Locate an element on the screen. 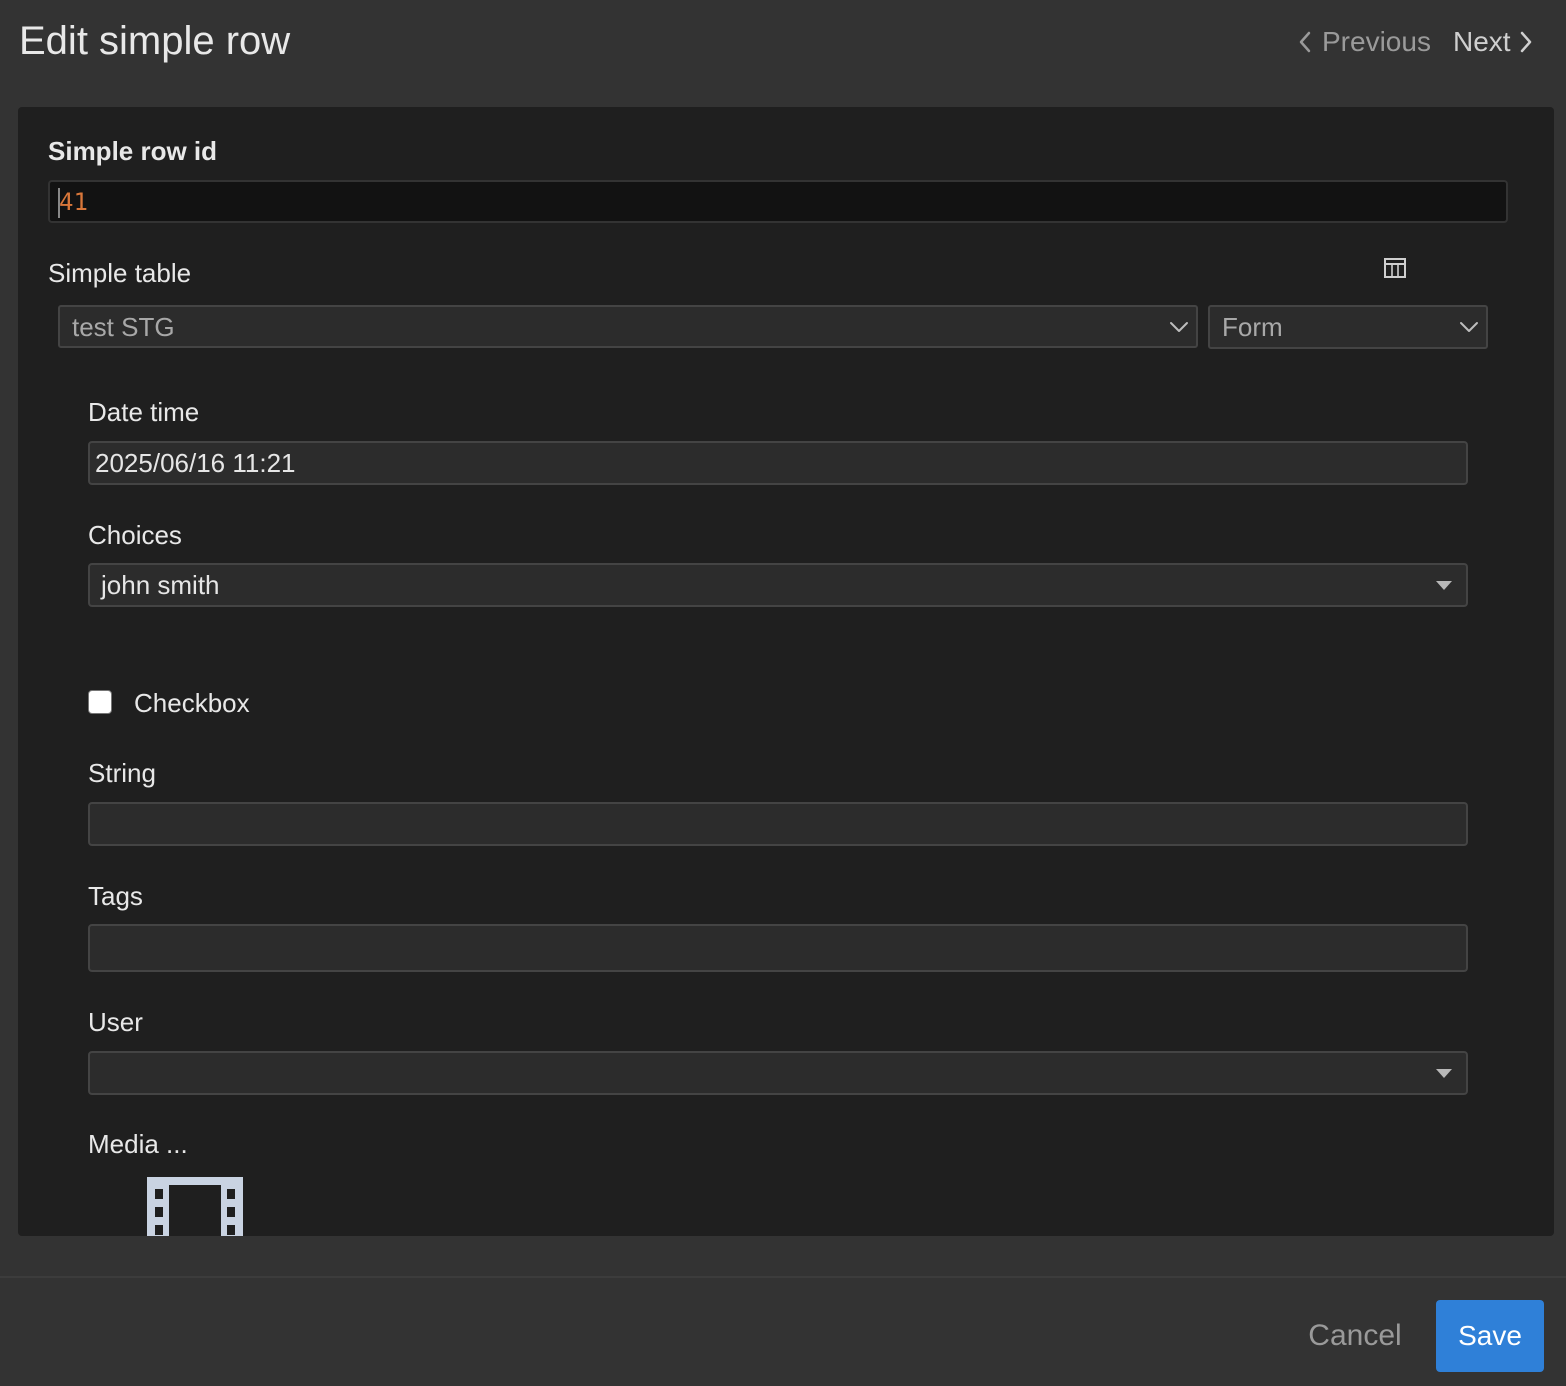 The width and height of the screenshot is (1566, 1386). save-button: Save is located at coordinates (1490, 1336).